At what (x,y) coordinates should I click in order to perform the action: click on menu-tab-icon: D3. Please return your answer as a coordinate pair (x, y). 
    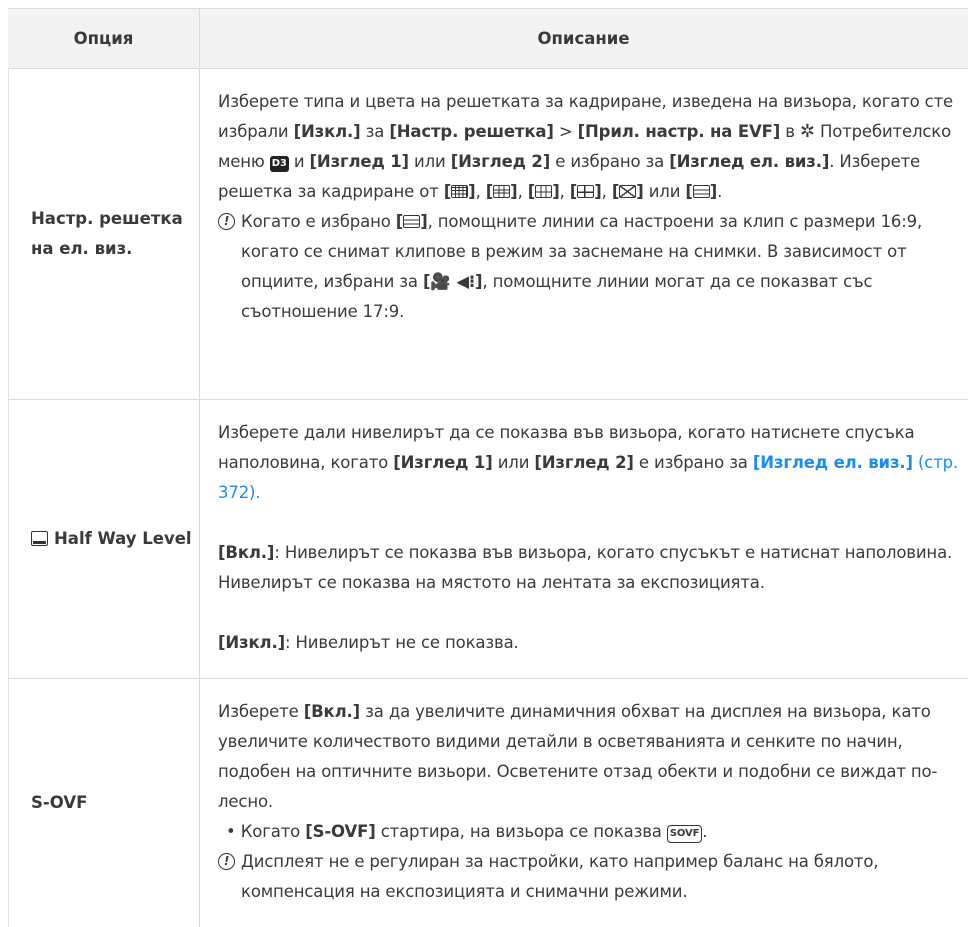
    Looking at the image, I should click on (279, 164).